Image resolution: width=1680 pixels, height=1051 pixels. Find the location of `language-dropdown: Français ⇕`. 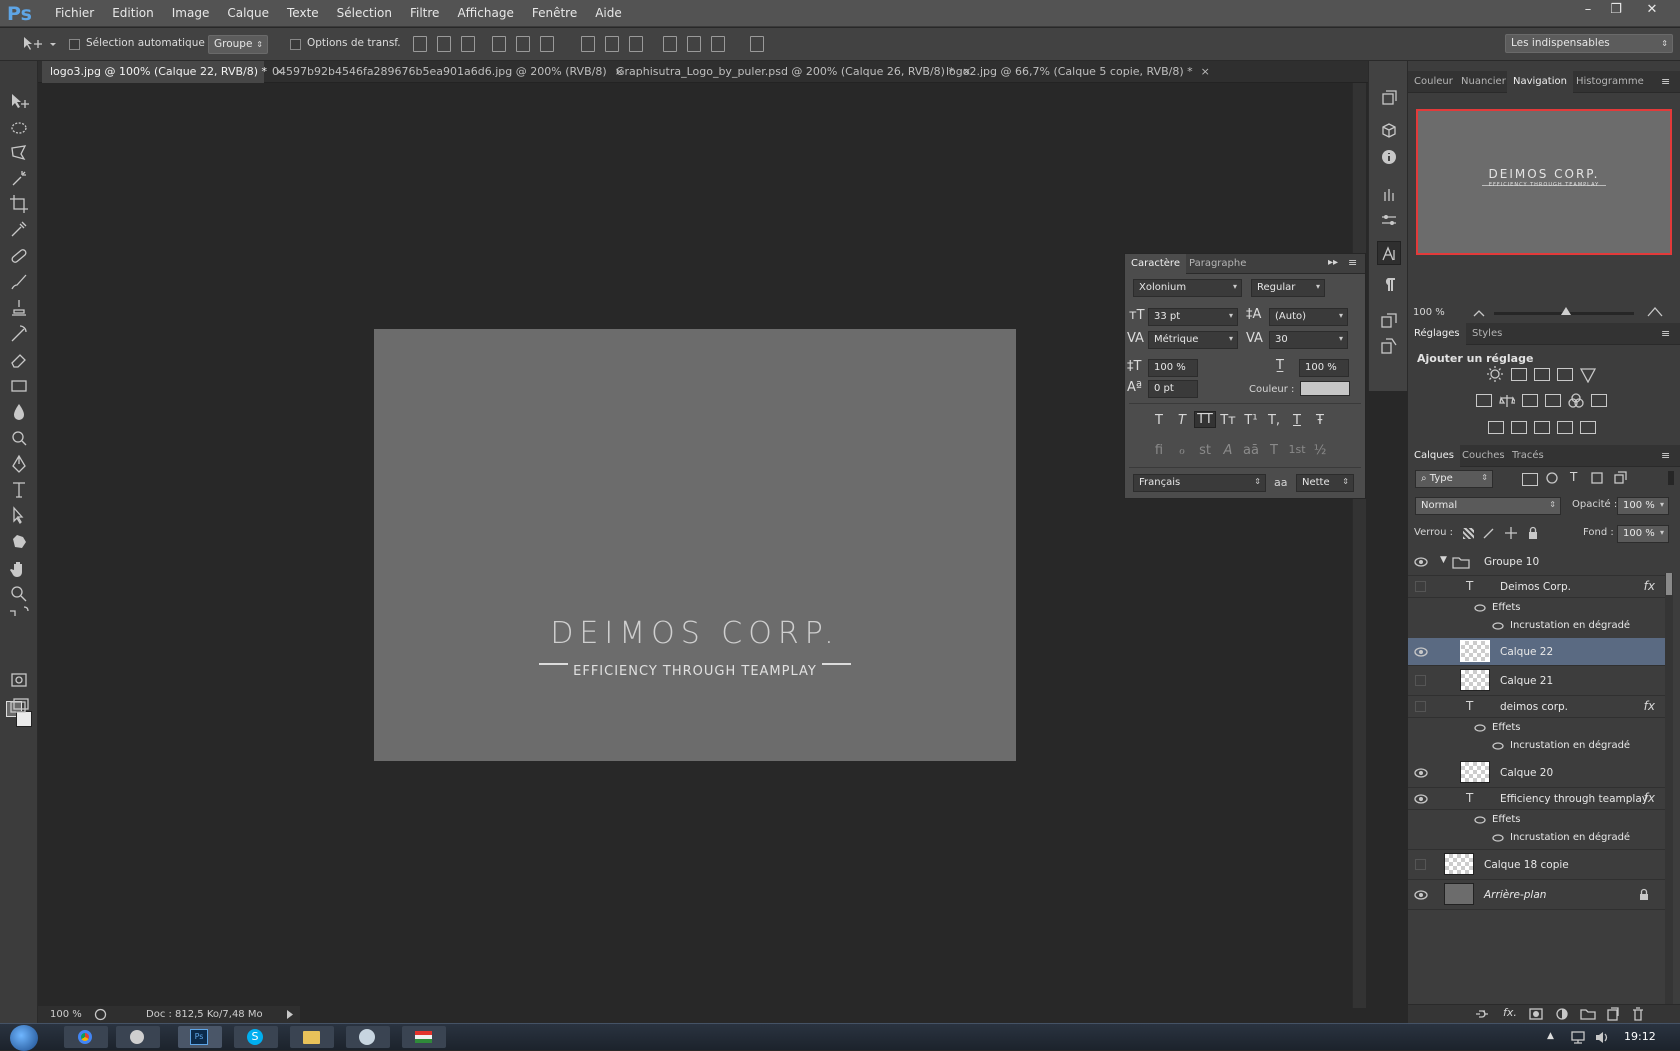

language-dropdown: Français ⇕ is located at coordinates (1199, 483).